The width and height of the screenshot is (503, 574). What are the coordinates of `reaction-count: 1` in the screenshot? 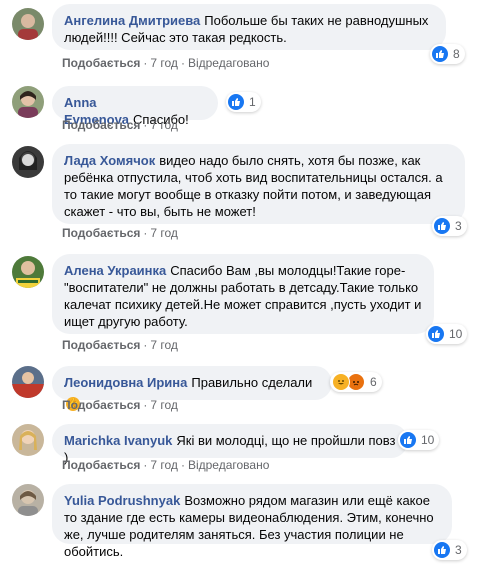 It's located at (243, 102).